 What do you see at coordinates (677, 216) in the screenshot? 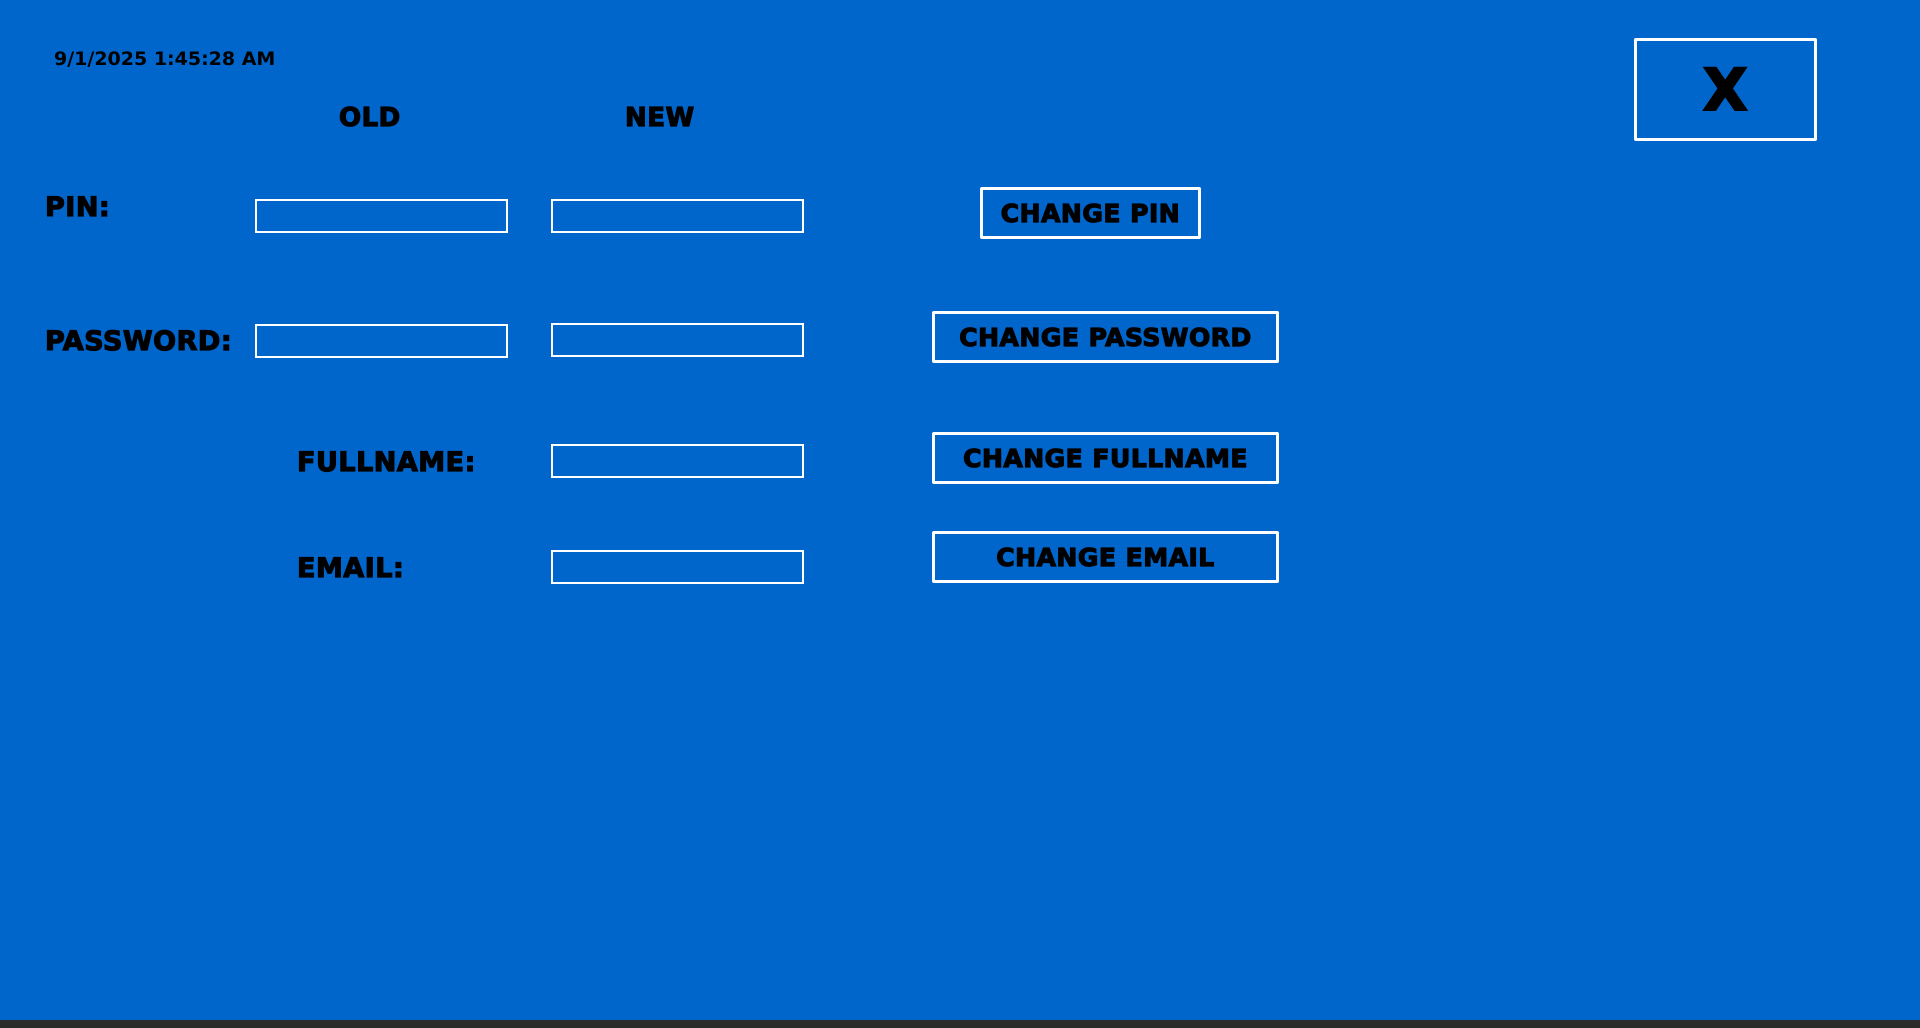
I see `new-pin-input` at bounding box center [677, 216].